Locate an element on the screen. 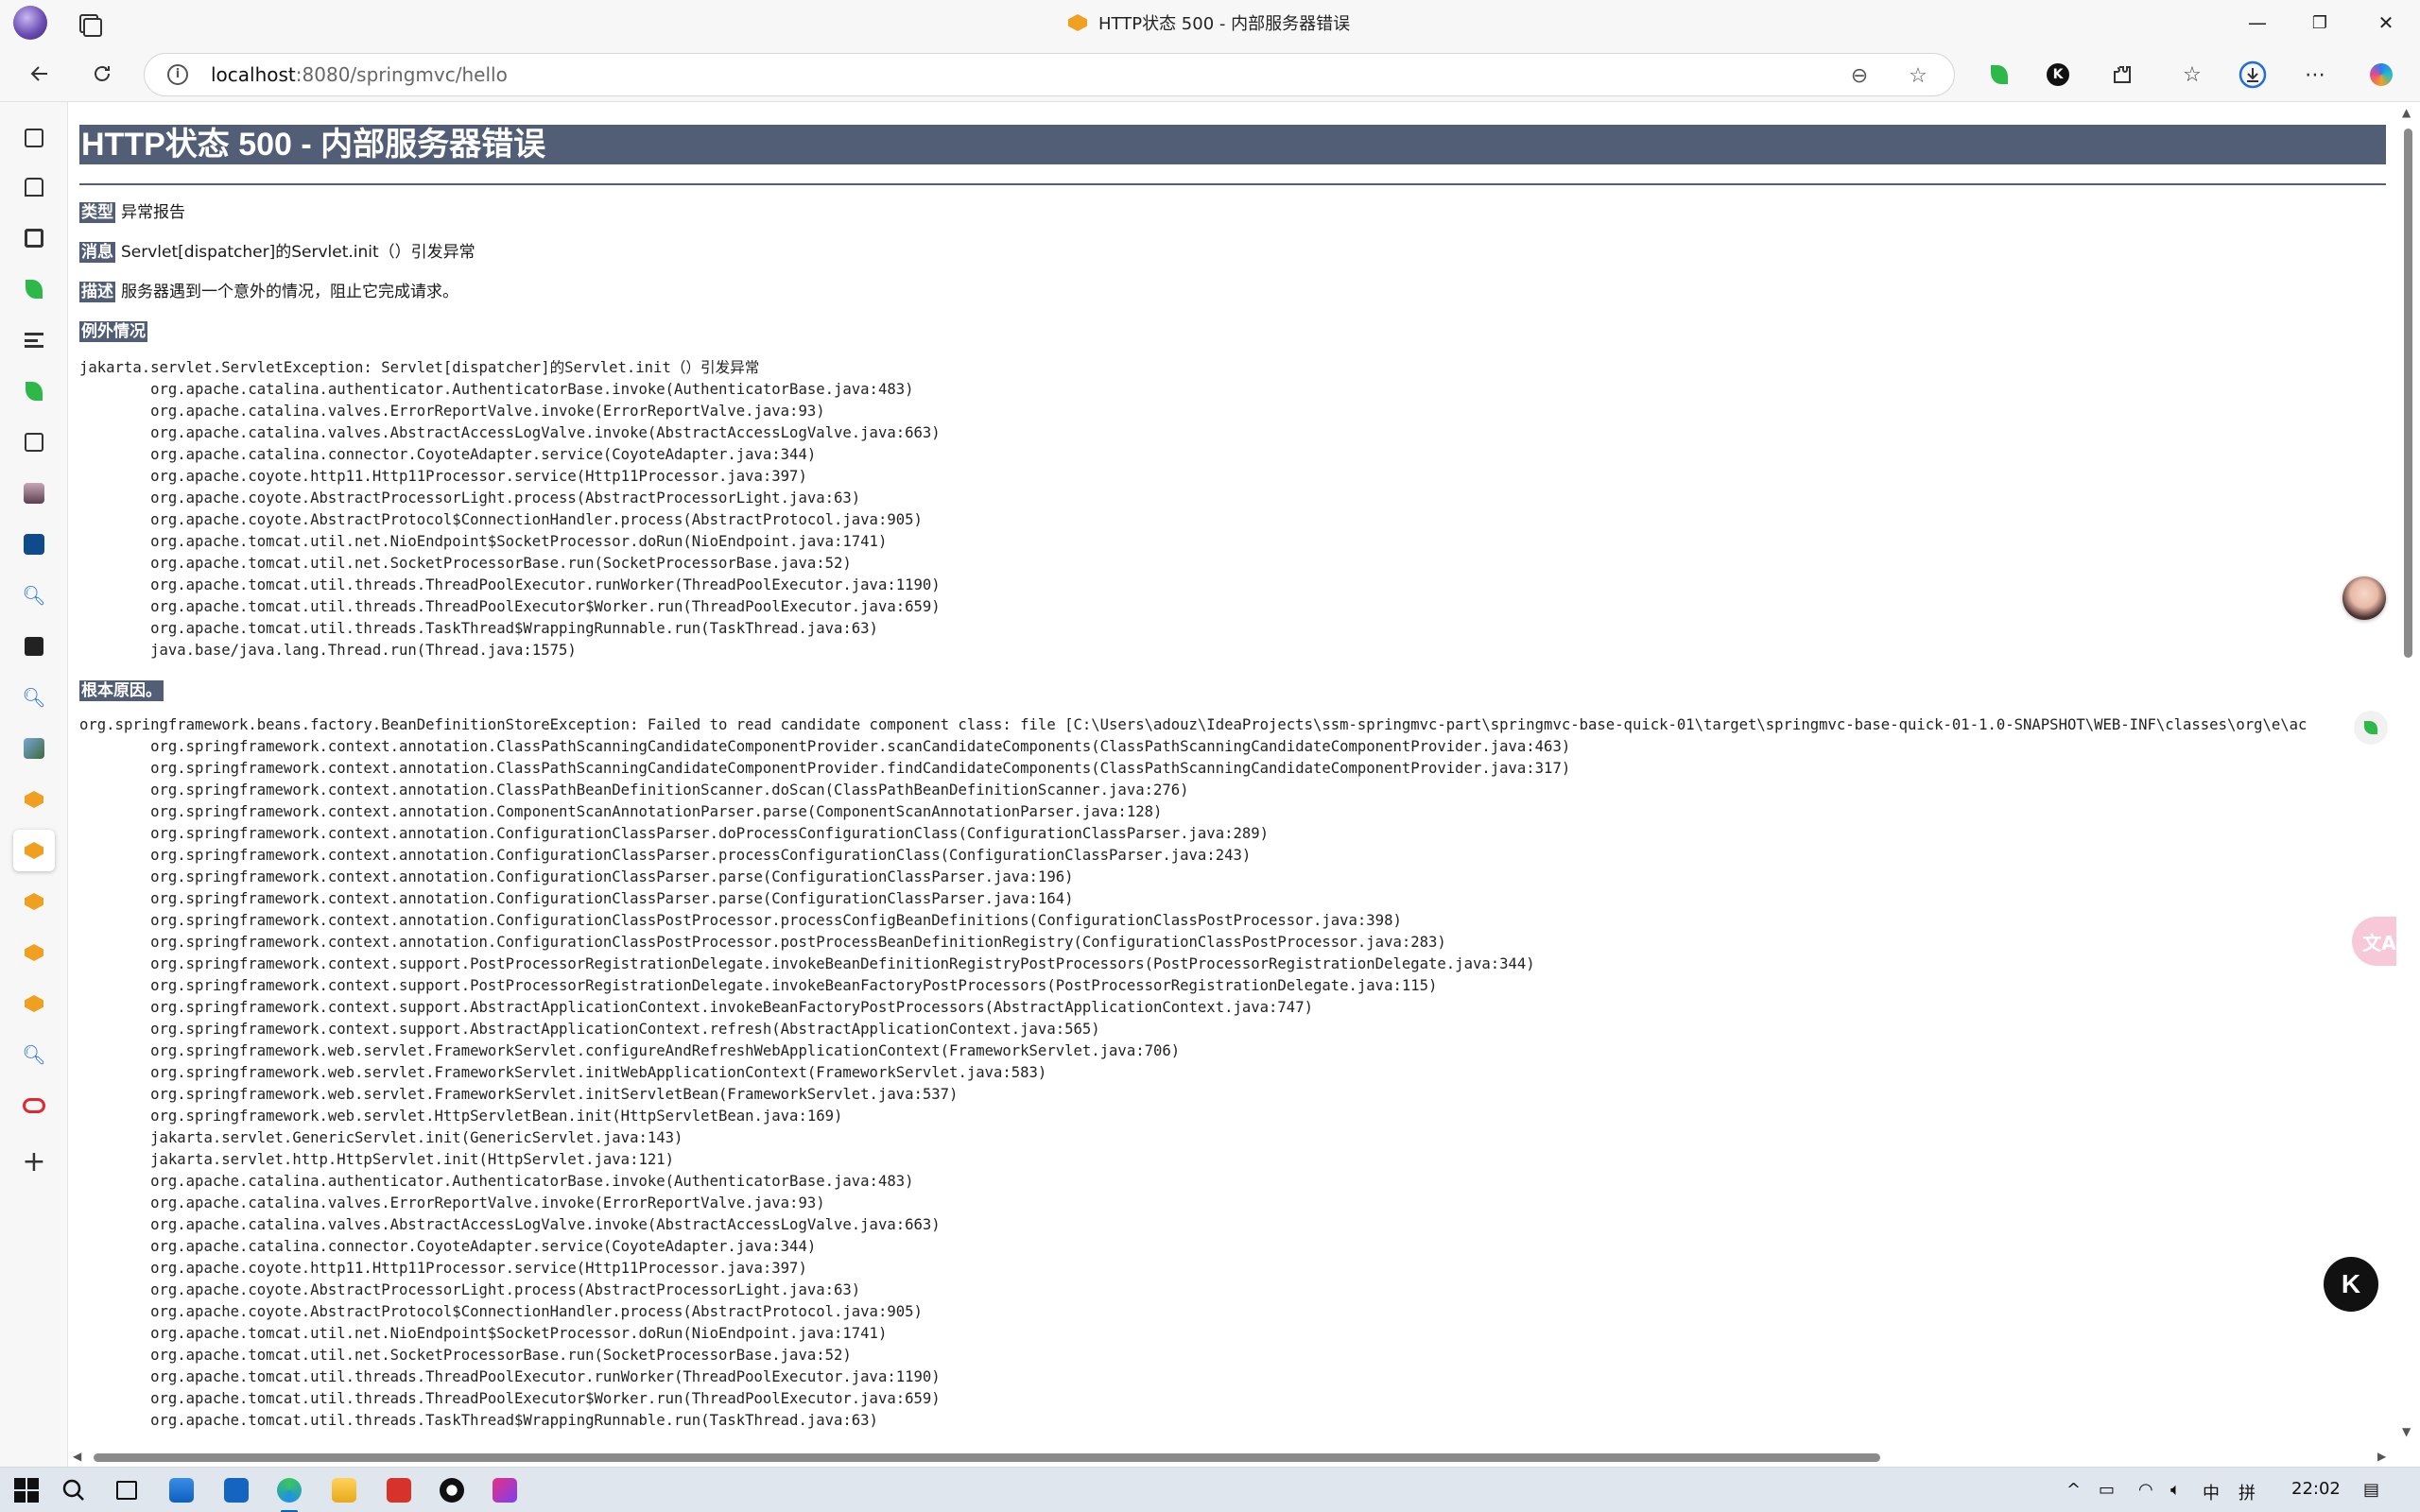 The height and width of the screenshot is (1512, 2420). maximize-button: ❐ is located at coordinates (2320, 23).